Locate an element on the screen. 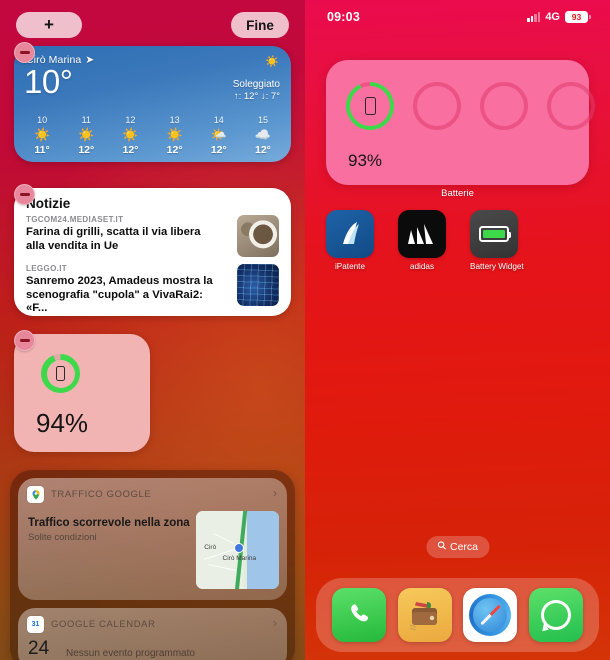  remove-battery-widget-button is located at coordinates (24, 340).